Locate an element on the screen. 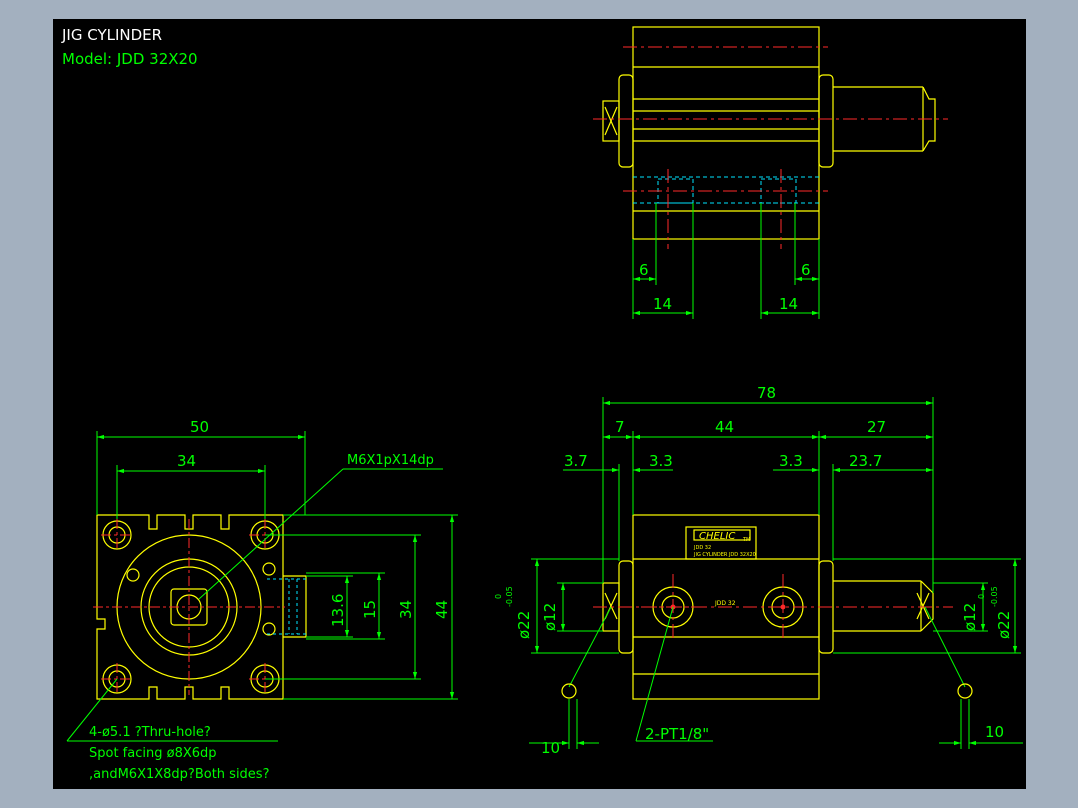  dia-12-left: ø12 is located at coordinates (550, 617).